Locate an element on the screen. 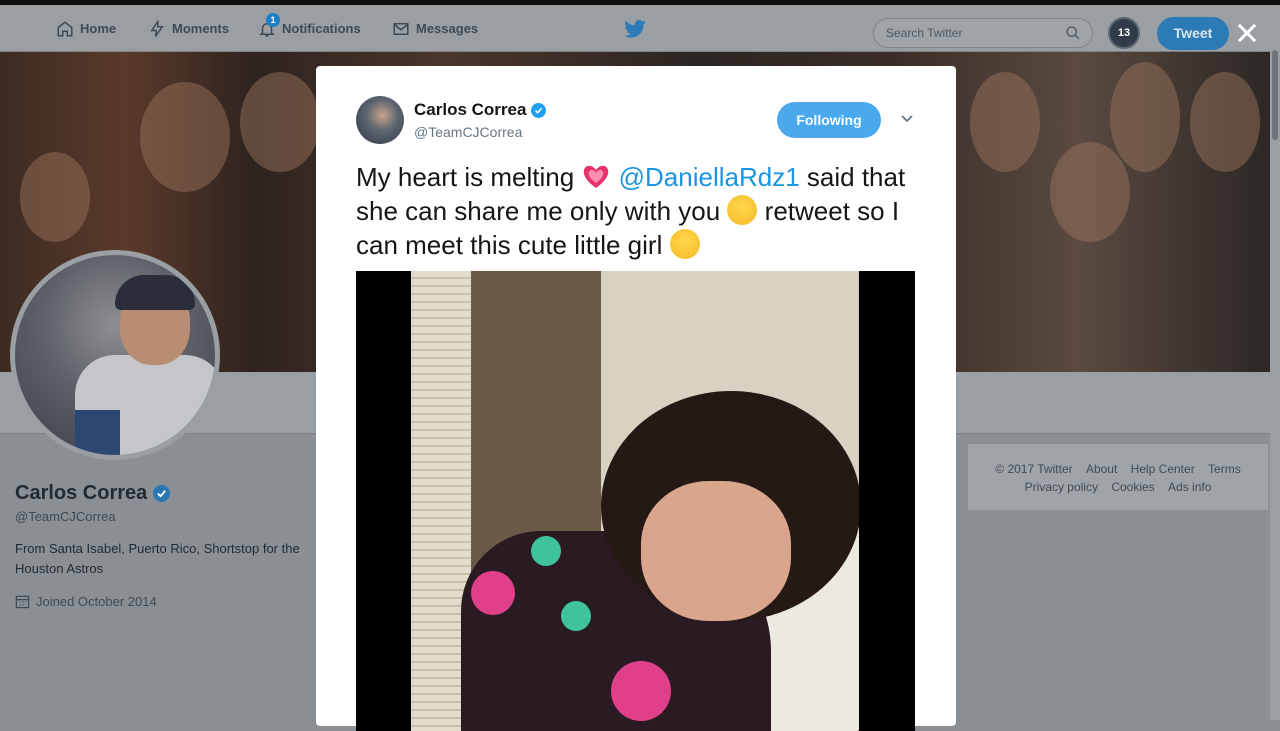  tweet-author-handle: @TeamCJCorrea is located at coordinates (468, 132).